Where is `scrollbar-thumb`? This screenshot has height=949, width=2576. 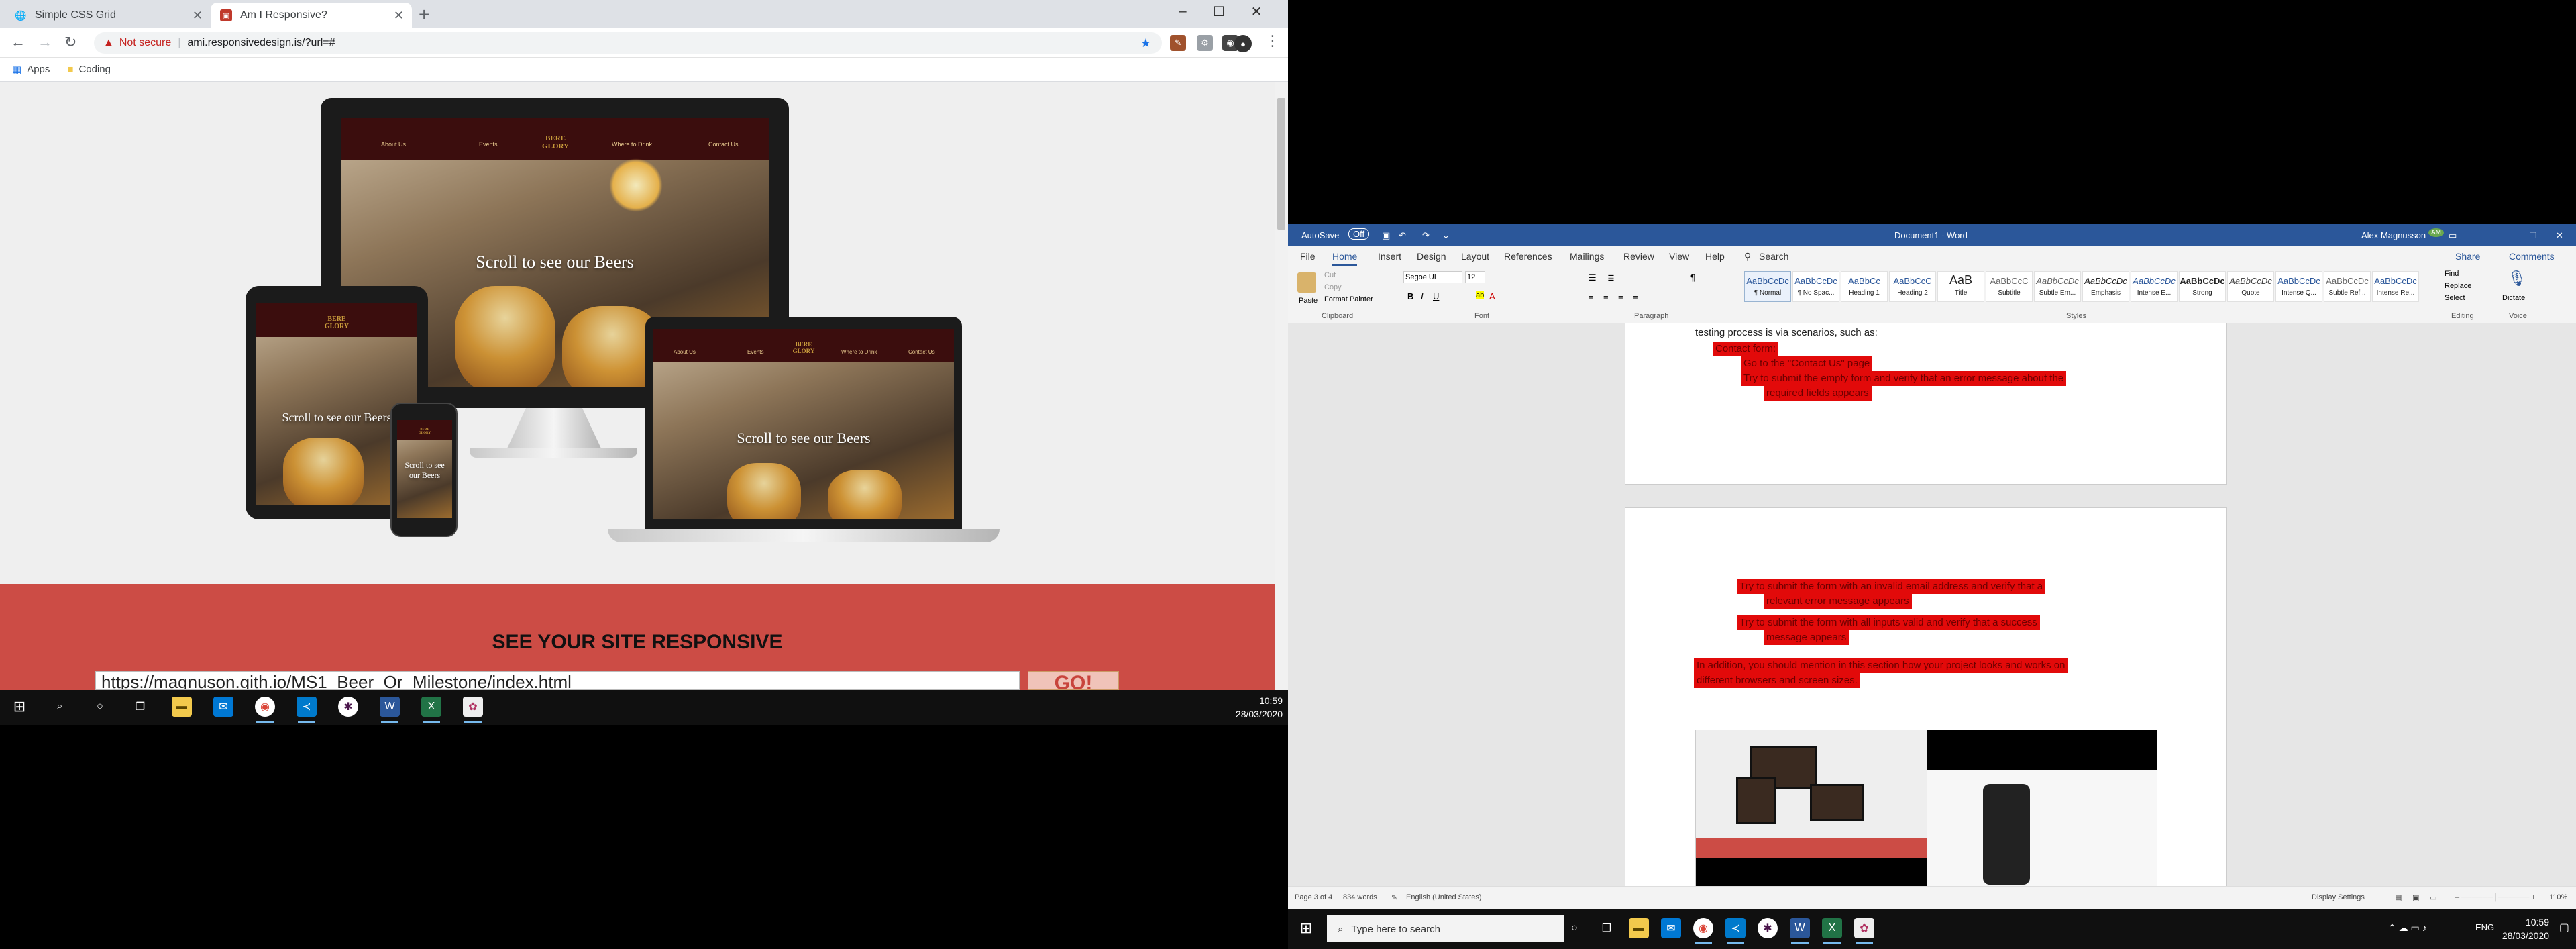
scrollbar-thumb is located at coordinates (1281, 164).